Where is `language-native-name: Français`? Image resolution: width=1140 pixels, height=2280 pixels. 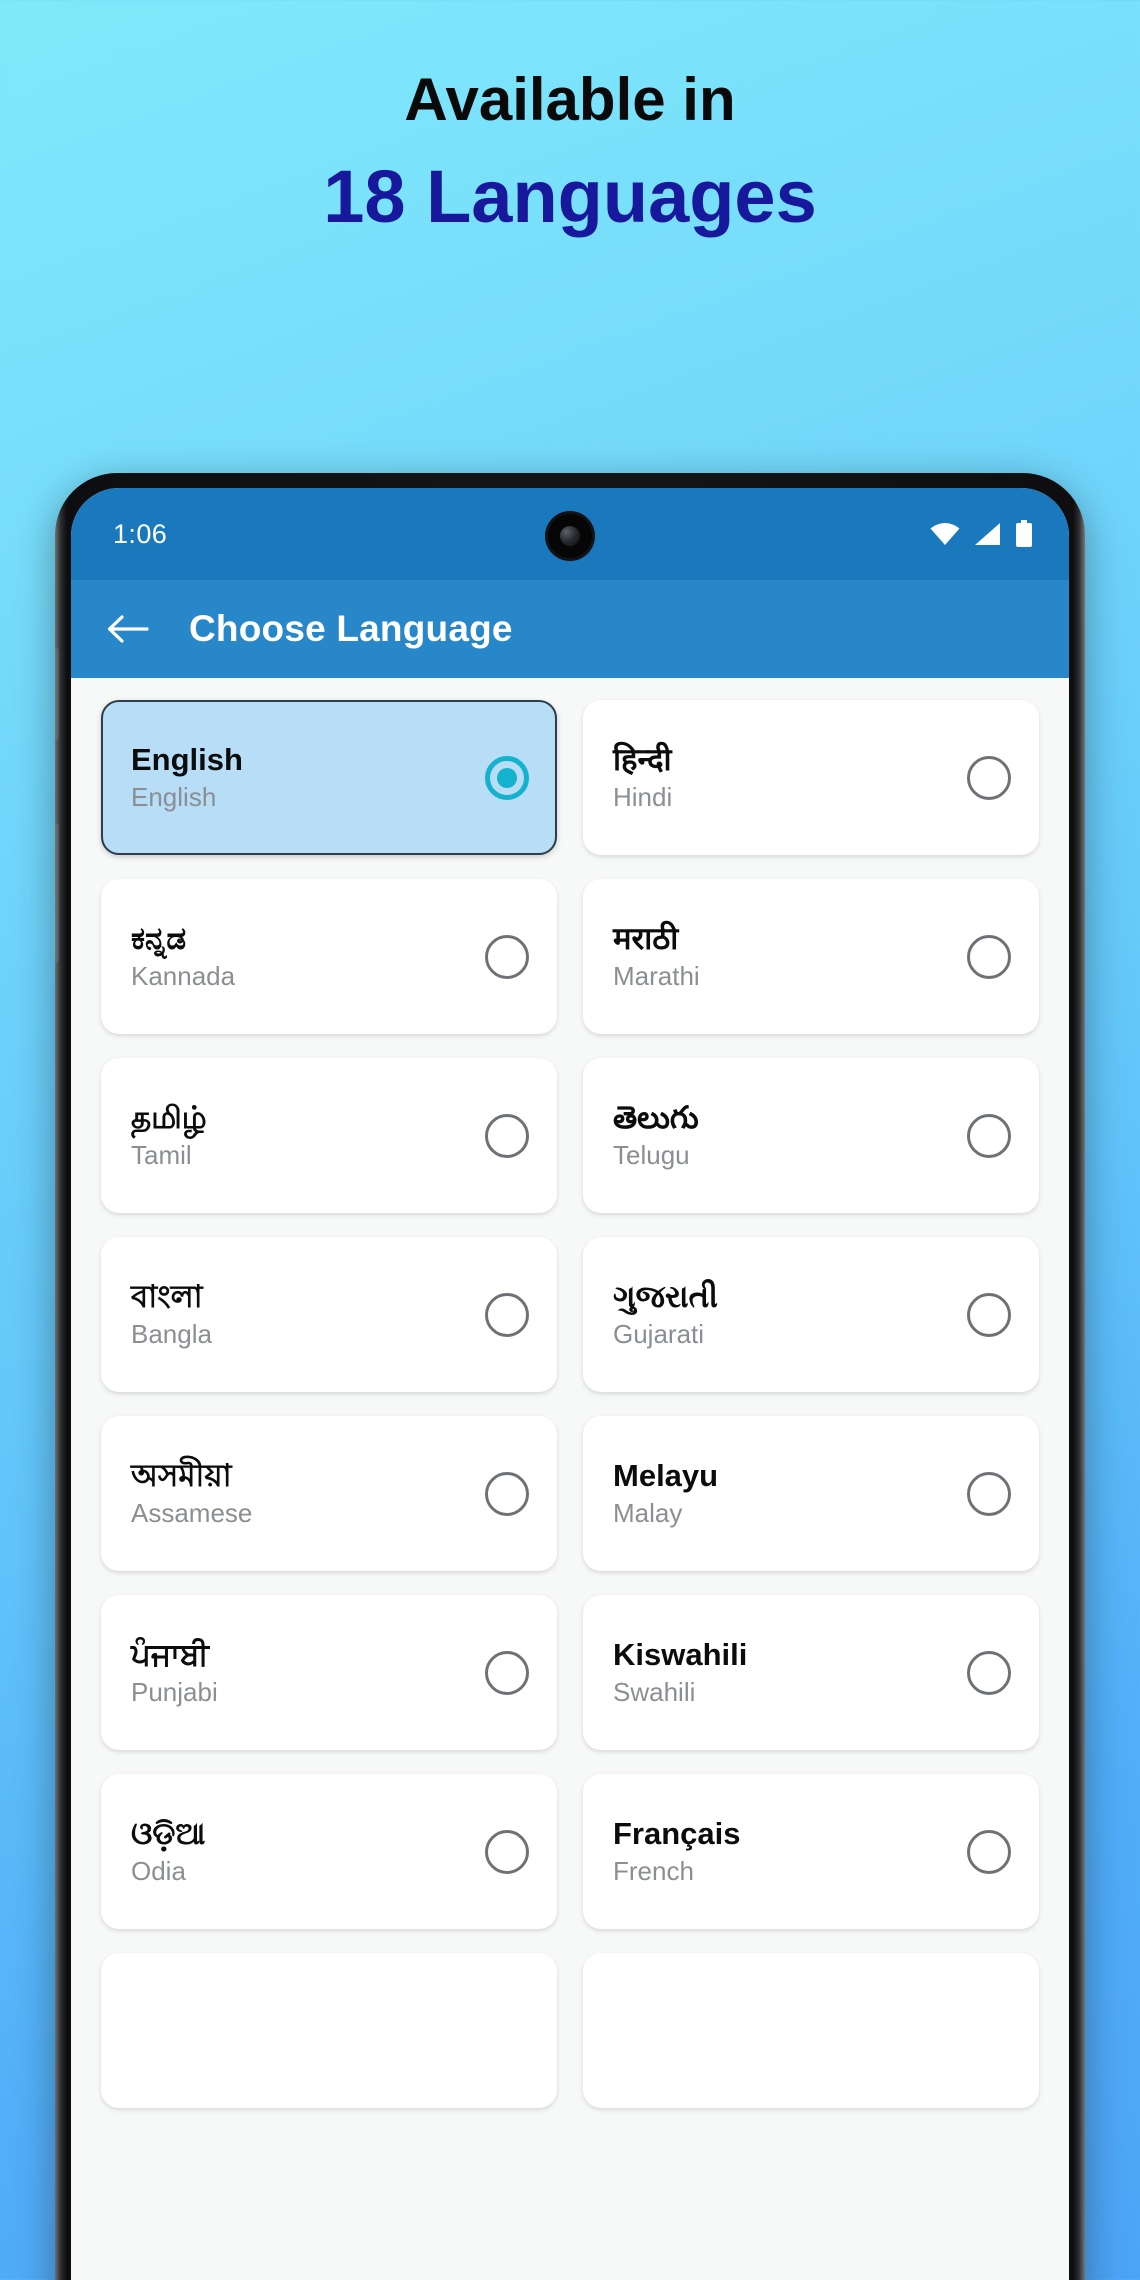 language-native-name: Français is located at coordinates (677, 1833).